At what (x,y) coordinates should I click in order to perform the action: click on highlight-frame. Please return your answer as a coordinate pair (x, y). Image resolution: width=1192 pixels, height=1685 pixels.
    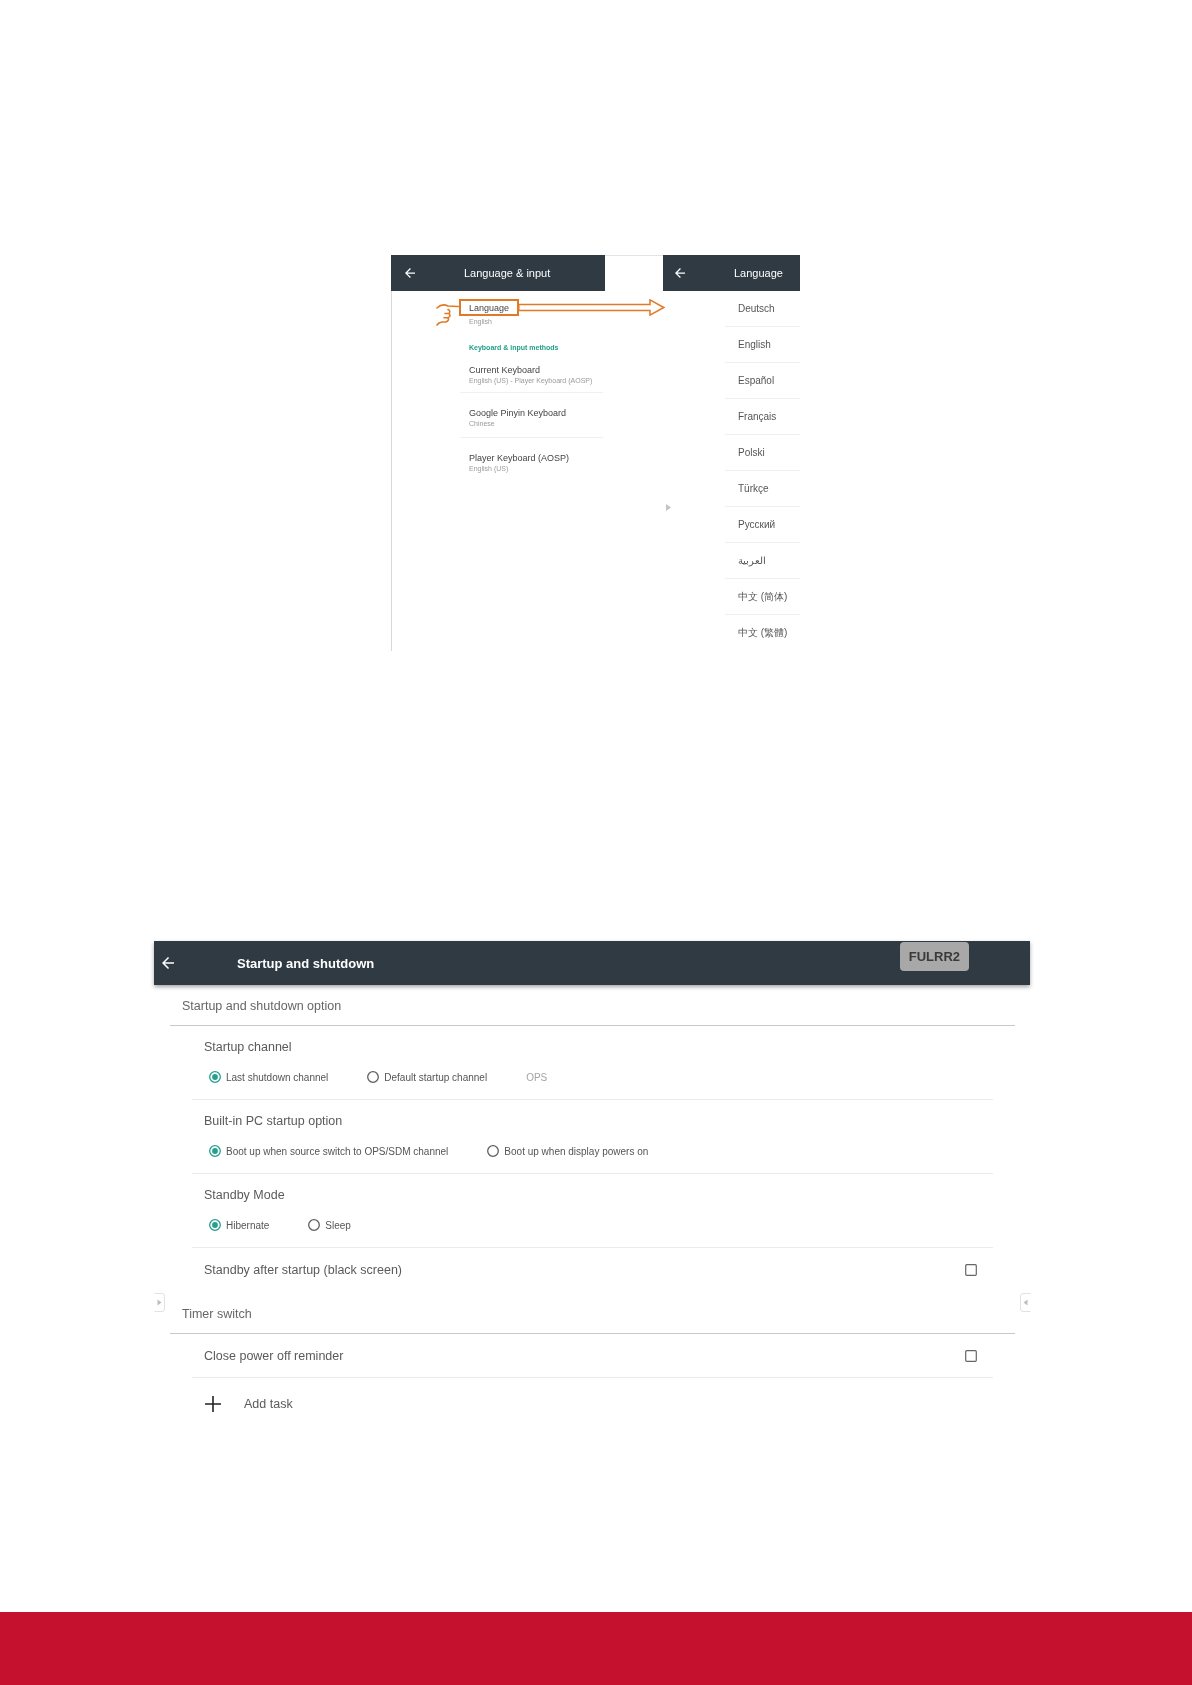
    Looking at the image, I should click on (489, 307).